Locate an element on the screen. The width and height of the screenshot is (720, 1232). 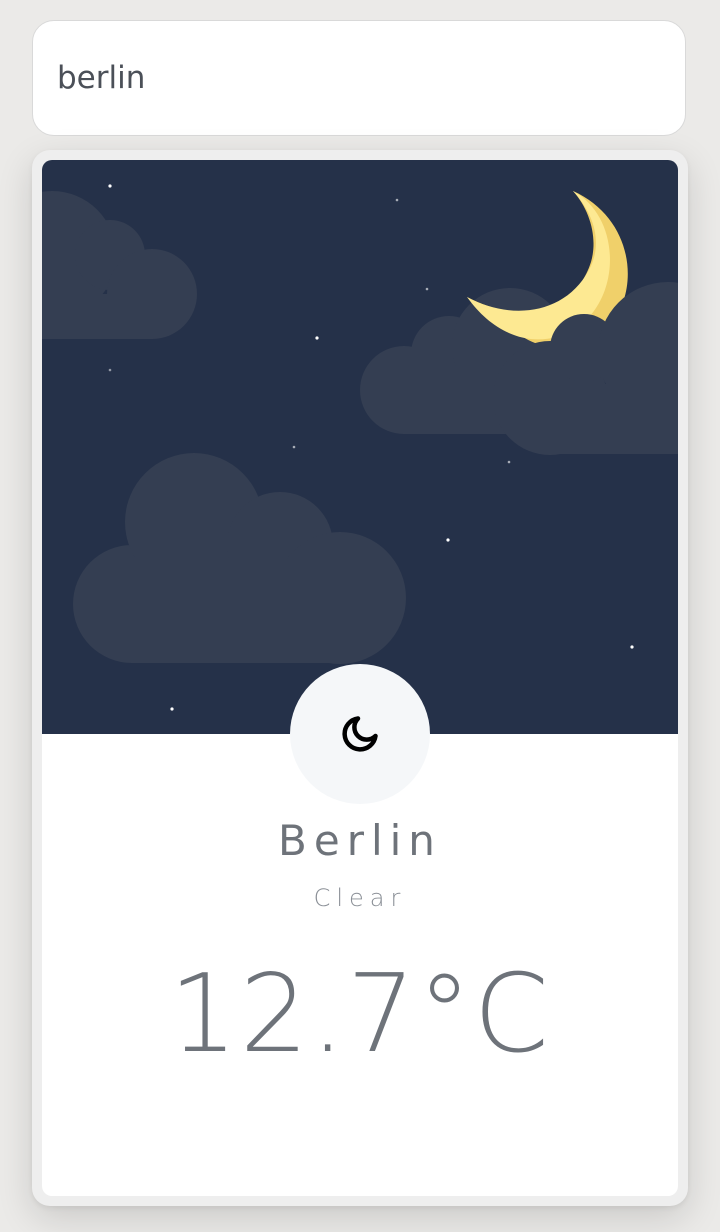
search-input is located at coordinates (357, 78).